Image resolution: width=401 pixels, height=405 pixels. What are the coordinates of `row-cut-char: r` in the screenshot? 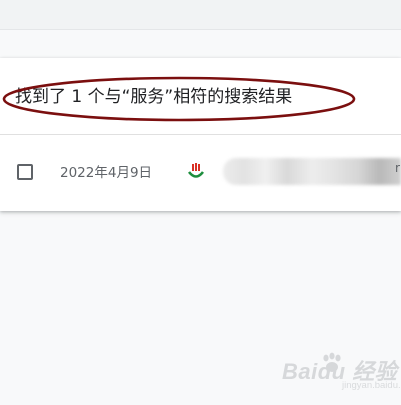 It's located at (397, 168).